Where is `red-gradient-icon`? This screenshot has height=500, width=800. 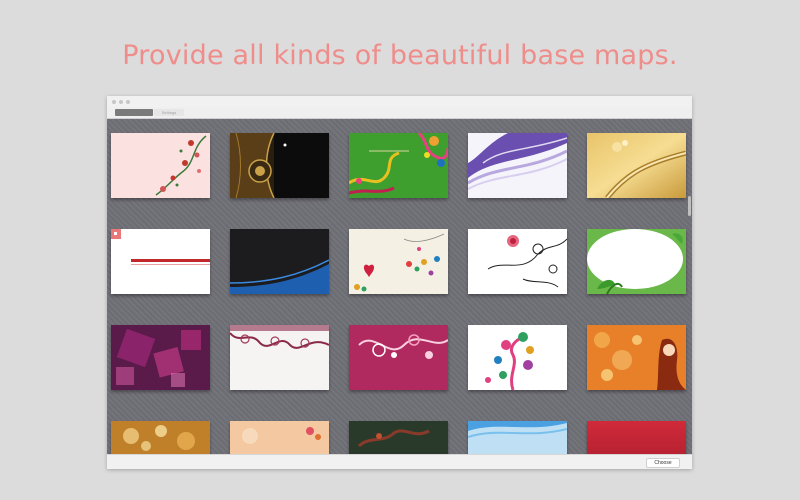 red-gradient-icon is located at coordinates (636, 438).